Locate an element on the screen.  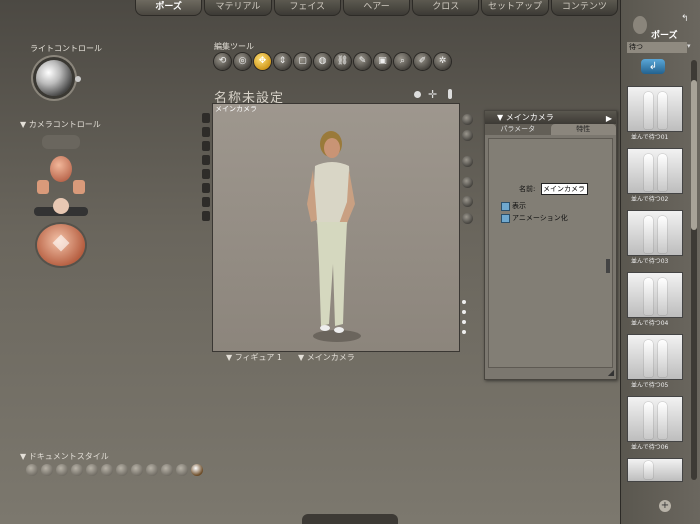
tab-cloth: クロス is located at coordinates (446, 8).